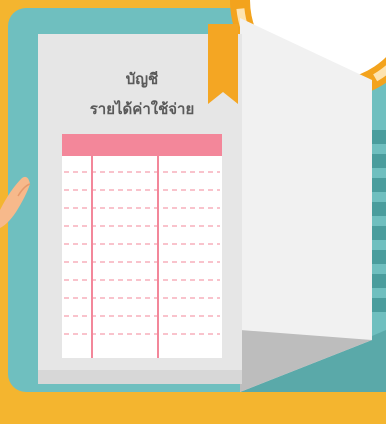 This screenshot has width=386, height=424. I want to click on book-page-bottom, so click(140, 377).